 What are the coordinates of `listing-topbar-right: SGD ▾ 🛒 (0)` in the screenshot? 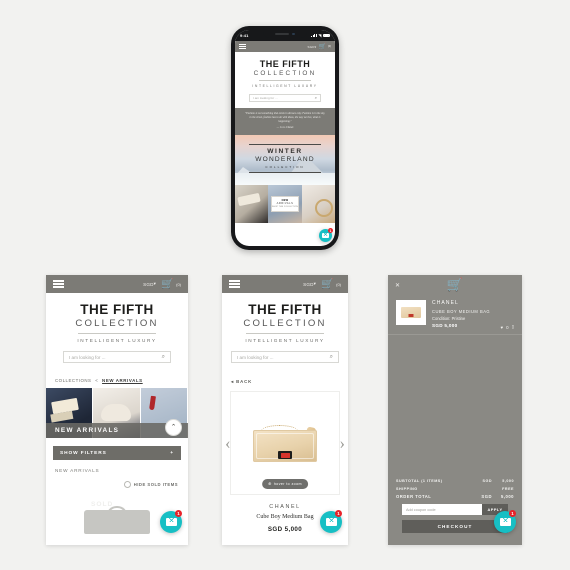 It's located at (162, 284).